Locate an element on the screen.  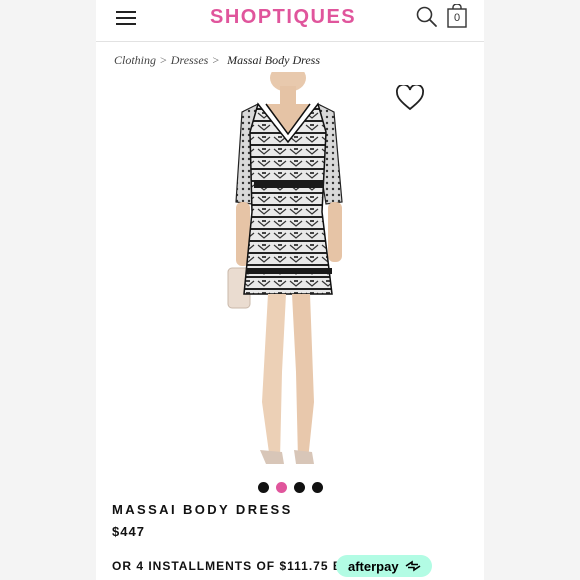
dress-photo is located at coordinates (285, 264).